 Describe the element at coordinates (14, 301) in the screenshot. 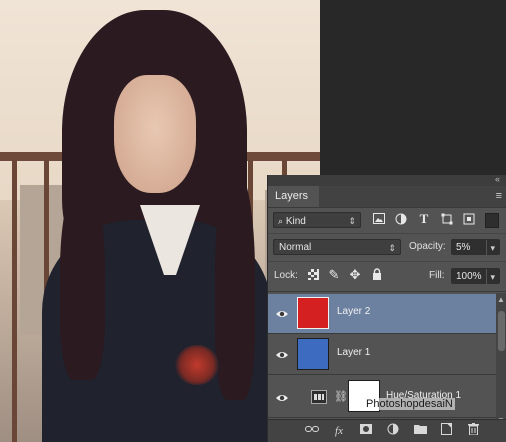

I see `photo-railing-bar` at that location.